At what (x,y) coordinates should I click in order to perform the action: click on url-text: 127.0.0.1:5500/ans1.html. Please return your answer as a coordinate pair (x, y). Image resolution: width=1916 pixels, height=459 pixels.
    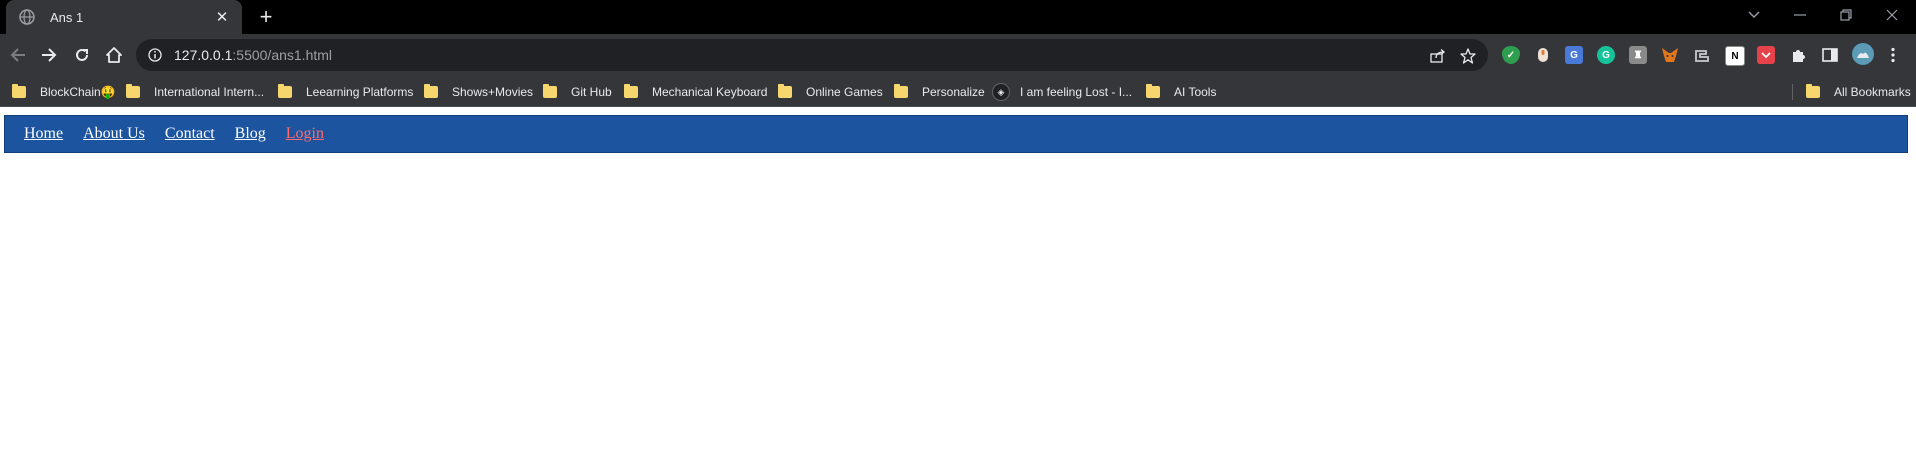
    Looking at the image, I should click on (253, 55).